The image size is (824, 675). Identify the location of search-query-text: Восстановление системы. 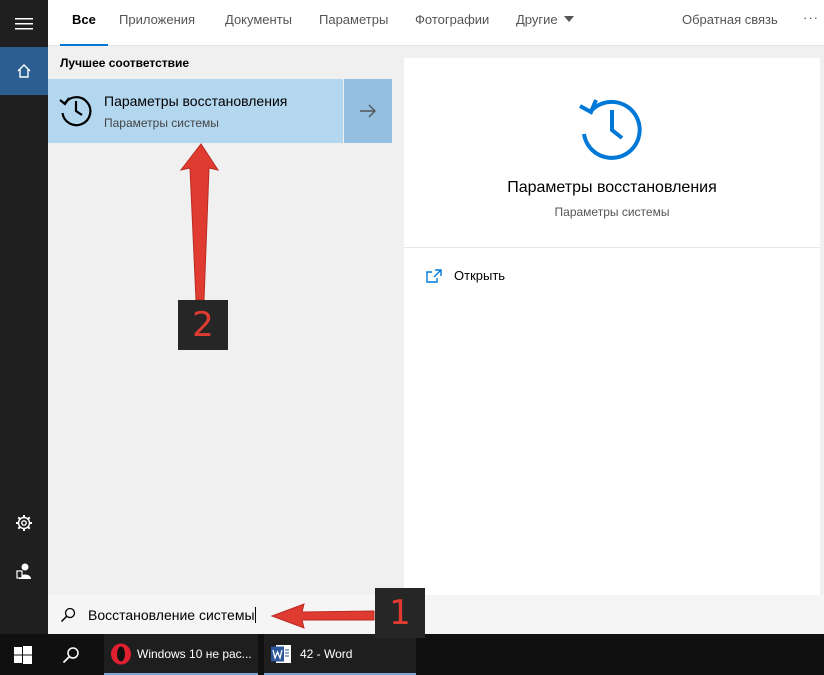
(171, 615).